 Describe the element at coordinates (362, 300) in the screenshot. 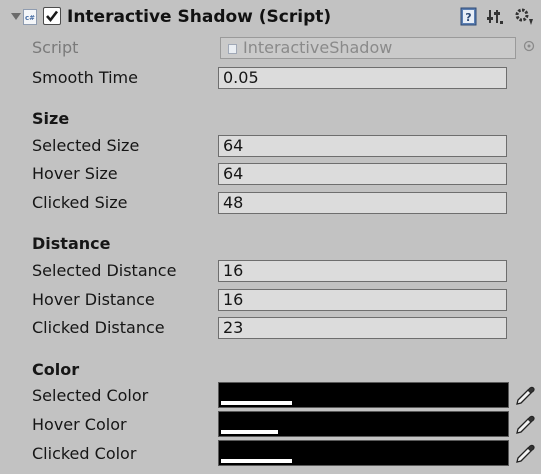

I see `hover-distance-input: 16` at that location.